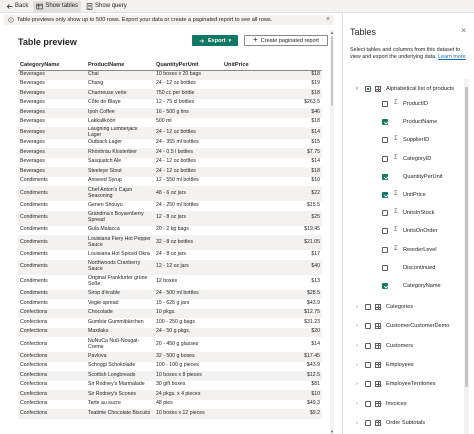 This screenshot has height=434, width=474. Describe the element at coordinates (17, 6) in the screenshot. I see `back-button: Back` at that location.